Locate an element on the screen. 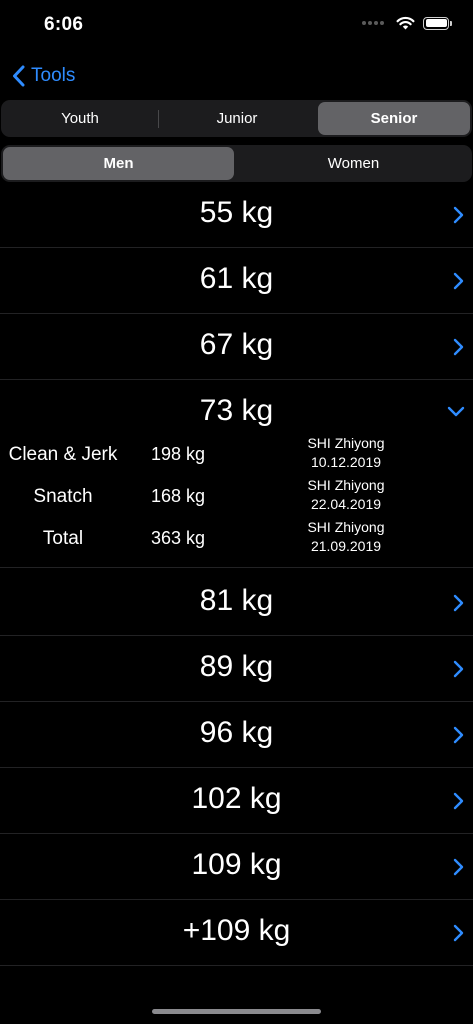 The width and height of the screenshot is (473, 1024). record-total: Total 363 kg SHI Zhiyong 21.09.2019 is located at coordinates (236, 538).